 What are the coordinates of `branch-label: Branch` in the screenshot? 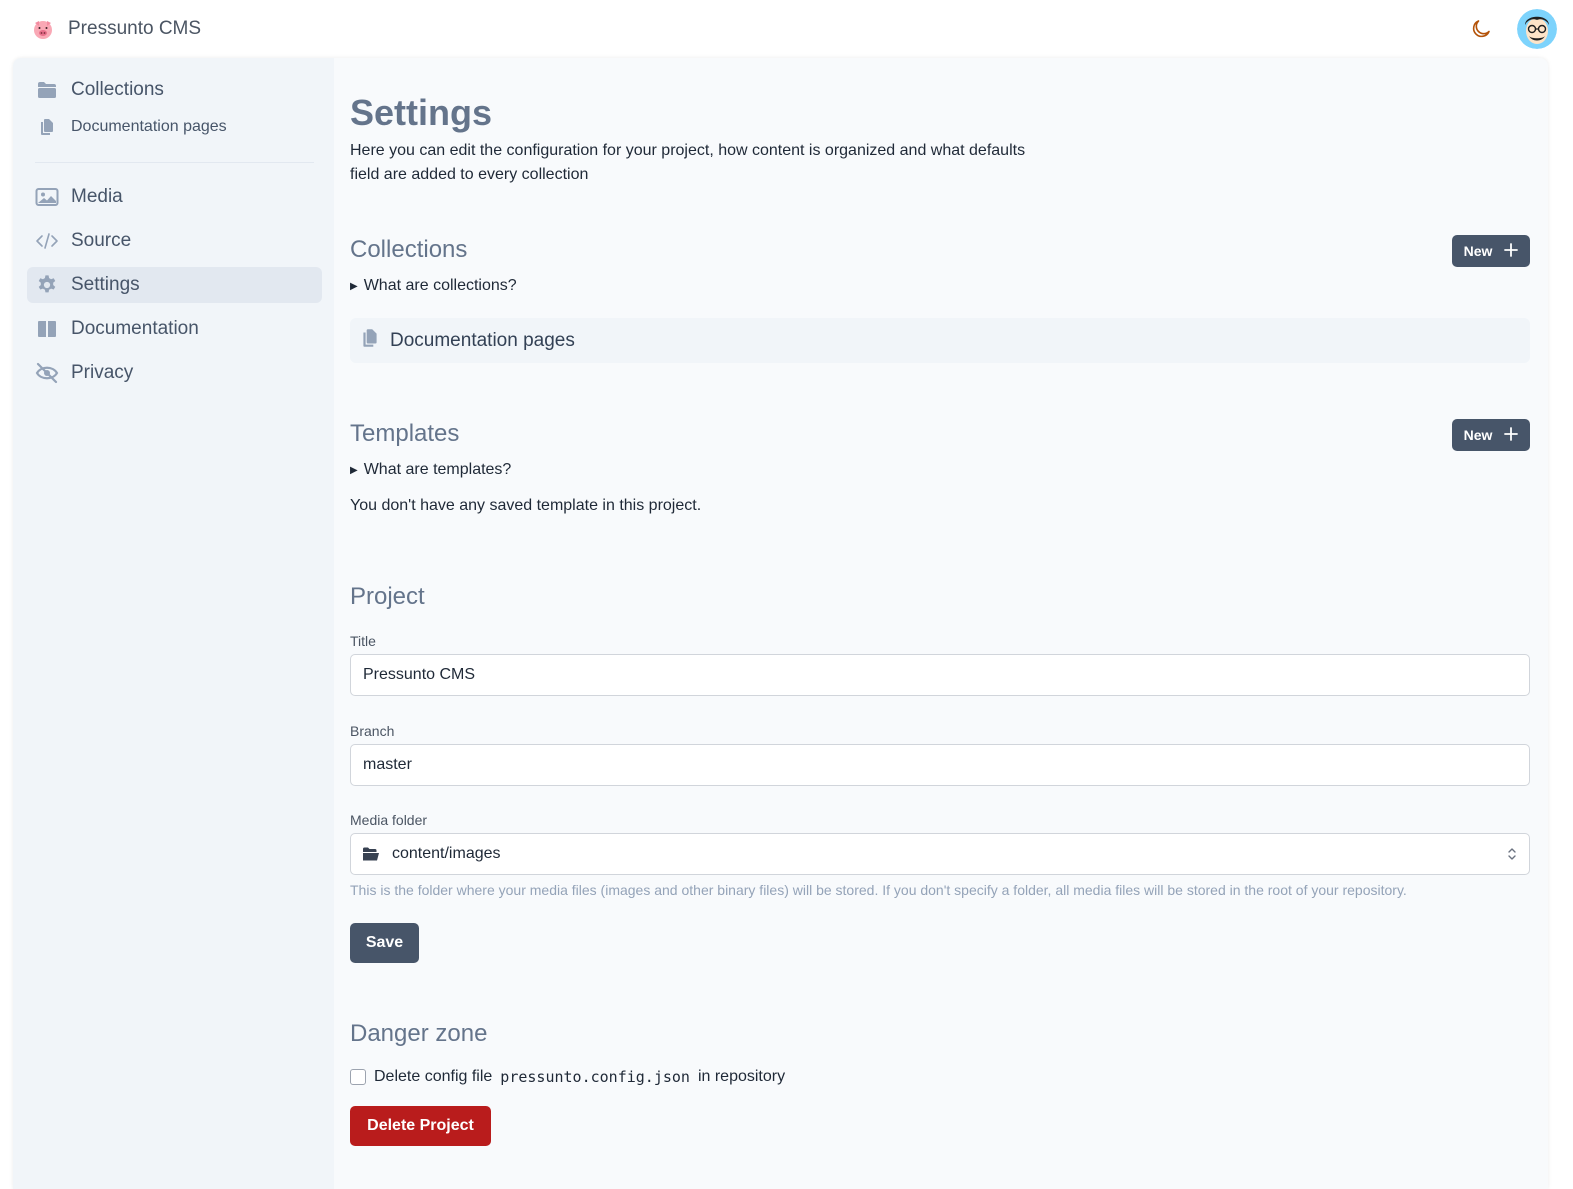 It's located at (372, 731).